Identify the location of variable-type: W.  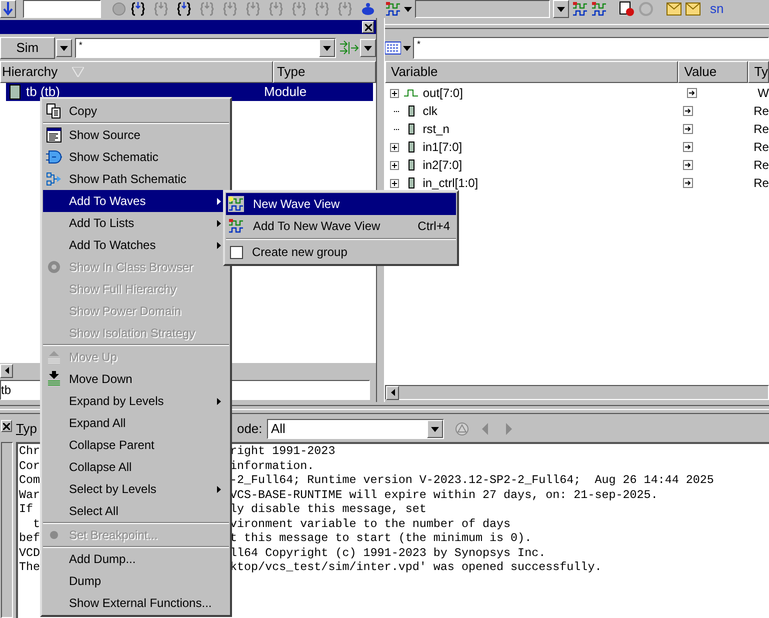
(763, 93).